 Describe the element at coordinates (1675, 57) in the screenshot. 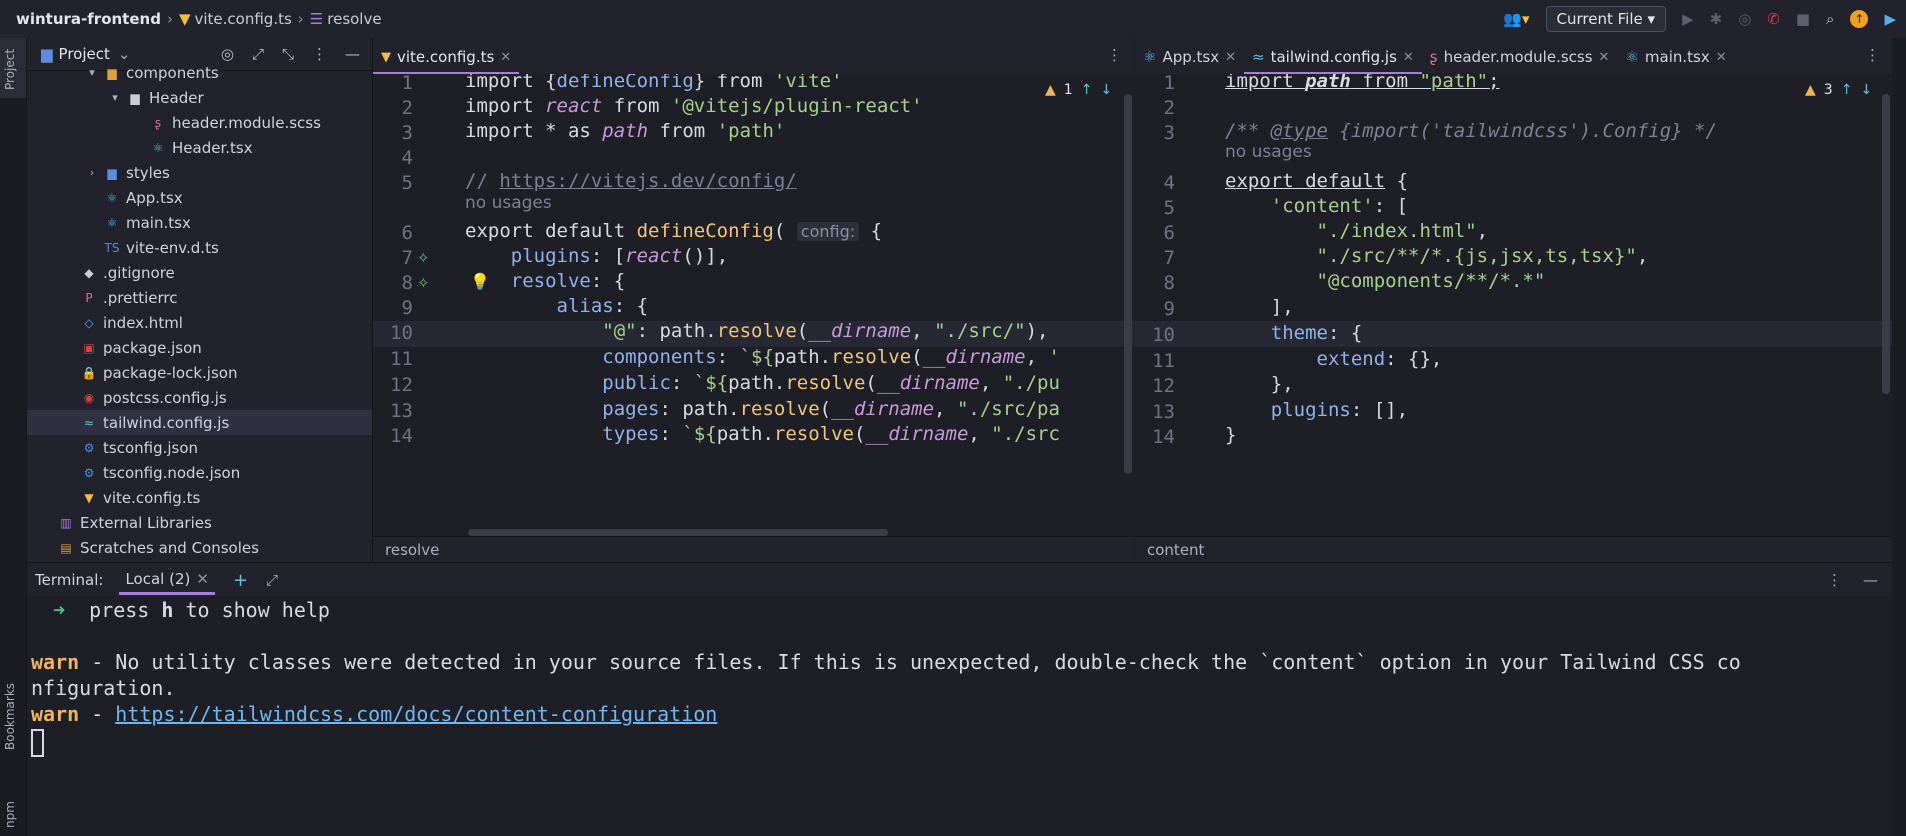

I see `editor-tab: ⚛ main.tsx ✕` at that location.